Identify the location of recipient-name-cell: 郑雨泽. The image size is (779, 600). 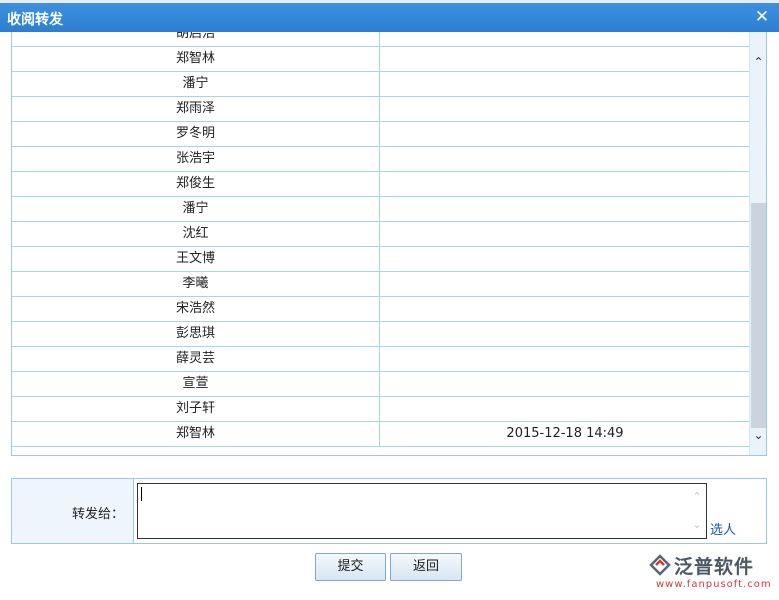
(196, 109).